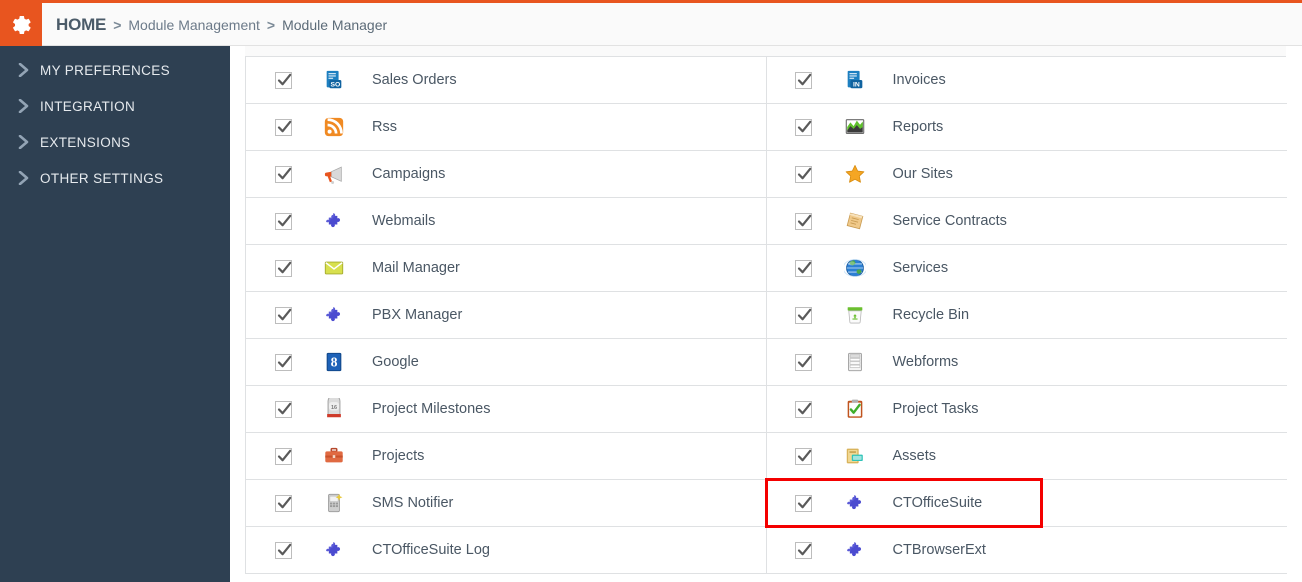 The height and width of the screenshot is (582, 1302). I want to click on scroll-contract-icon, so click(855, 221).